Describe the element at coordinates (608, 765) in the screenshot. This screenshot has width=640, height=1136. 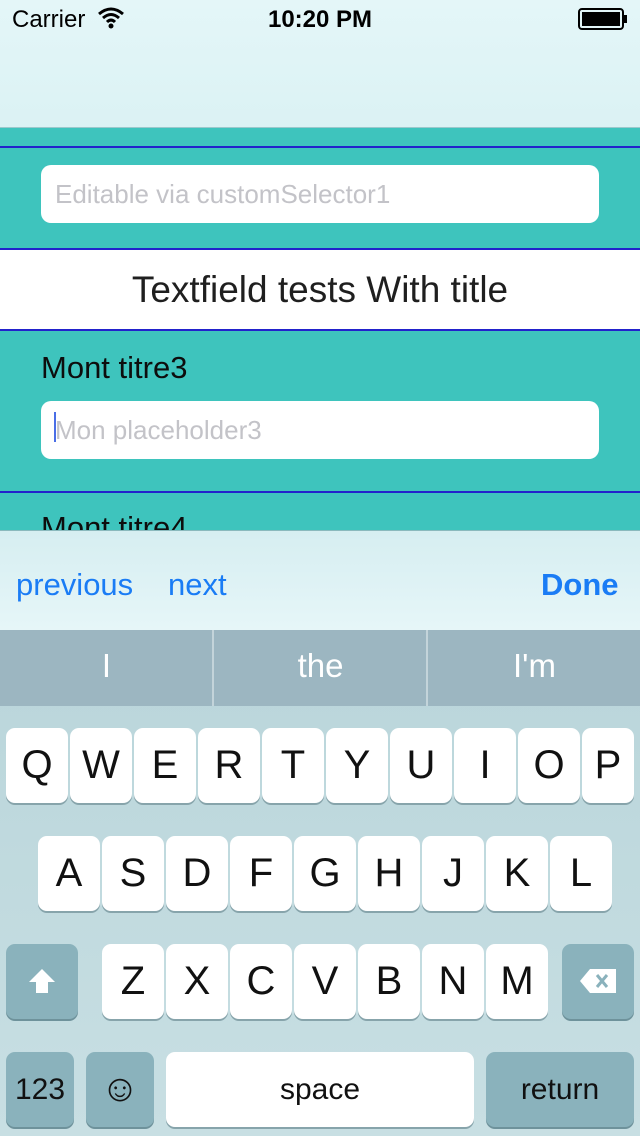
I see `key-p: P` at that location.